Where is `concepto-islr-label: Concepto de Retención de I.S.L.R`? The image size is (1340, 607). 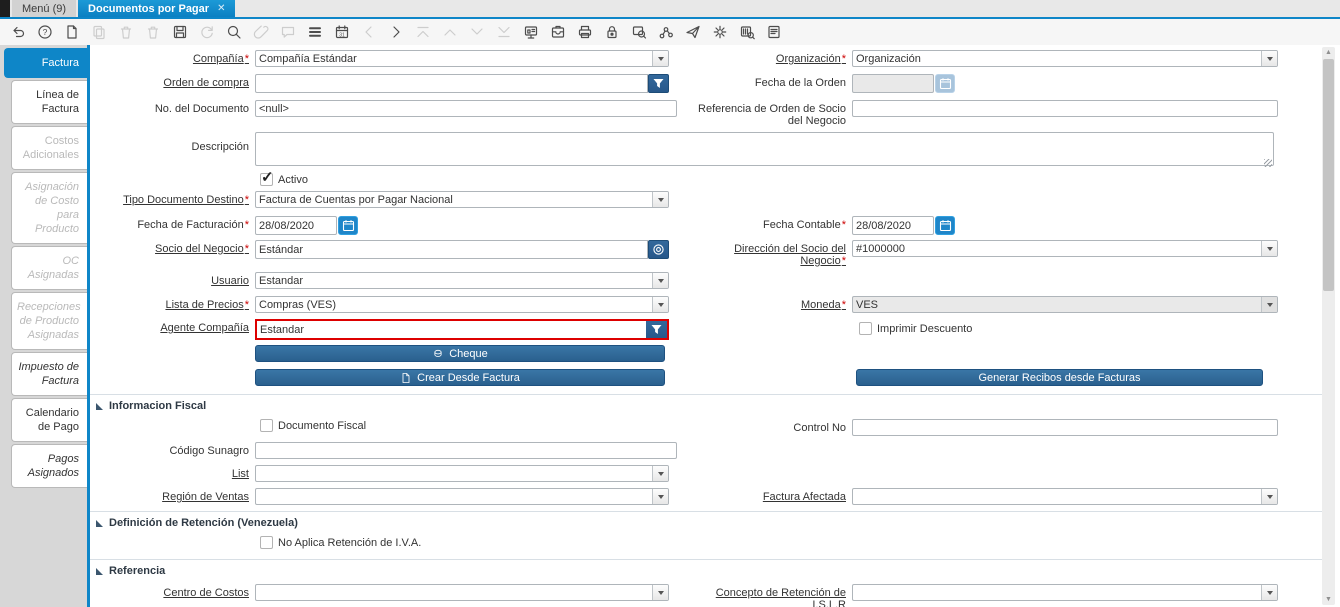
concepto-islr-label: Concepto de Retención de I.S.L.R is located at coordinates (771, 595).